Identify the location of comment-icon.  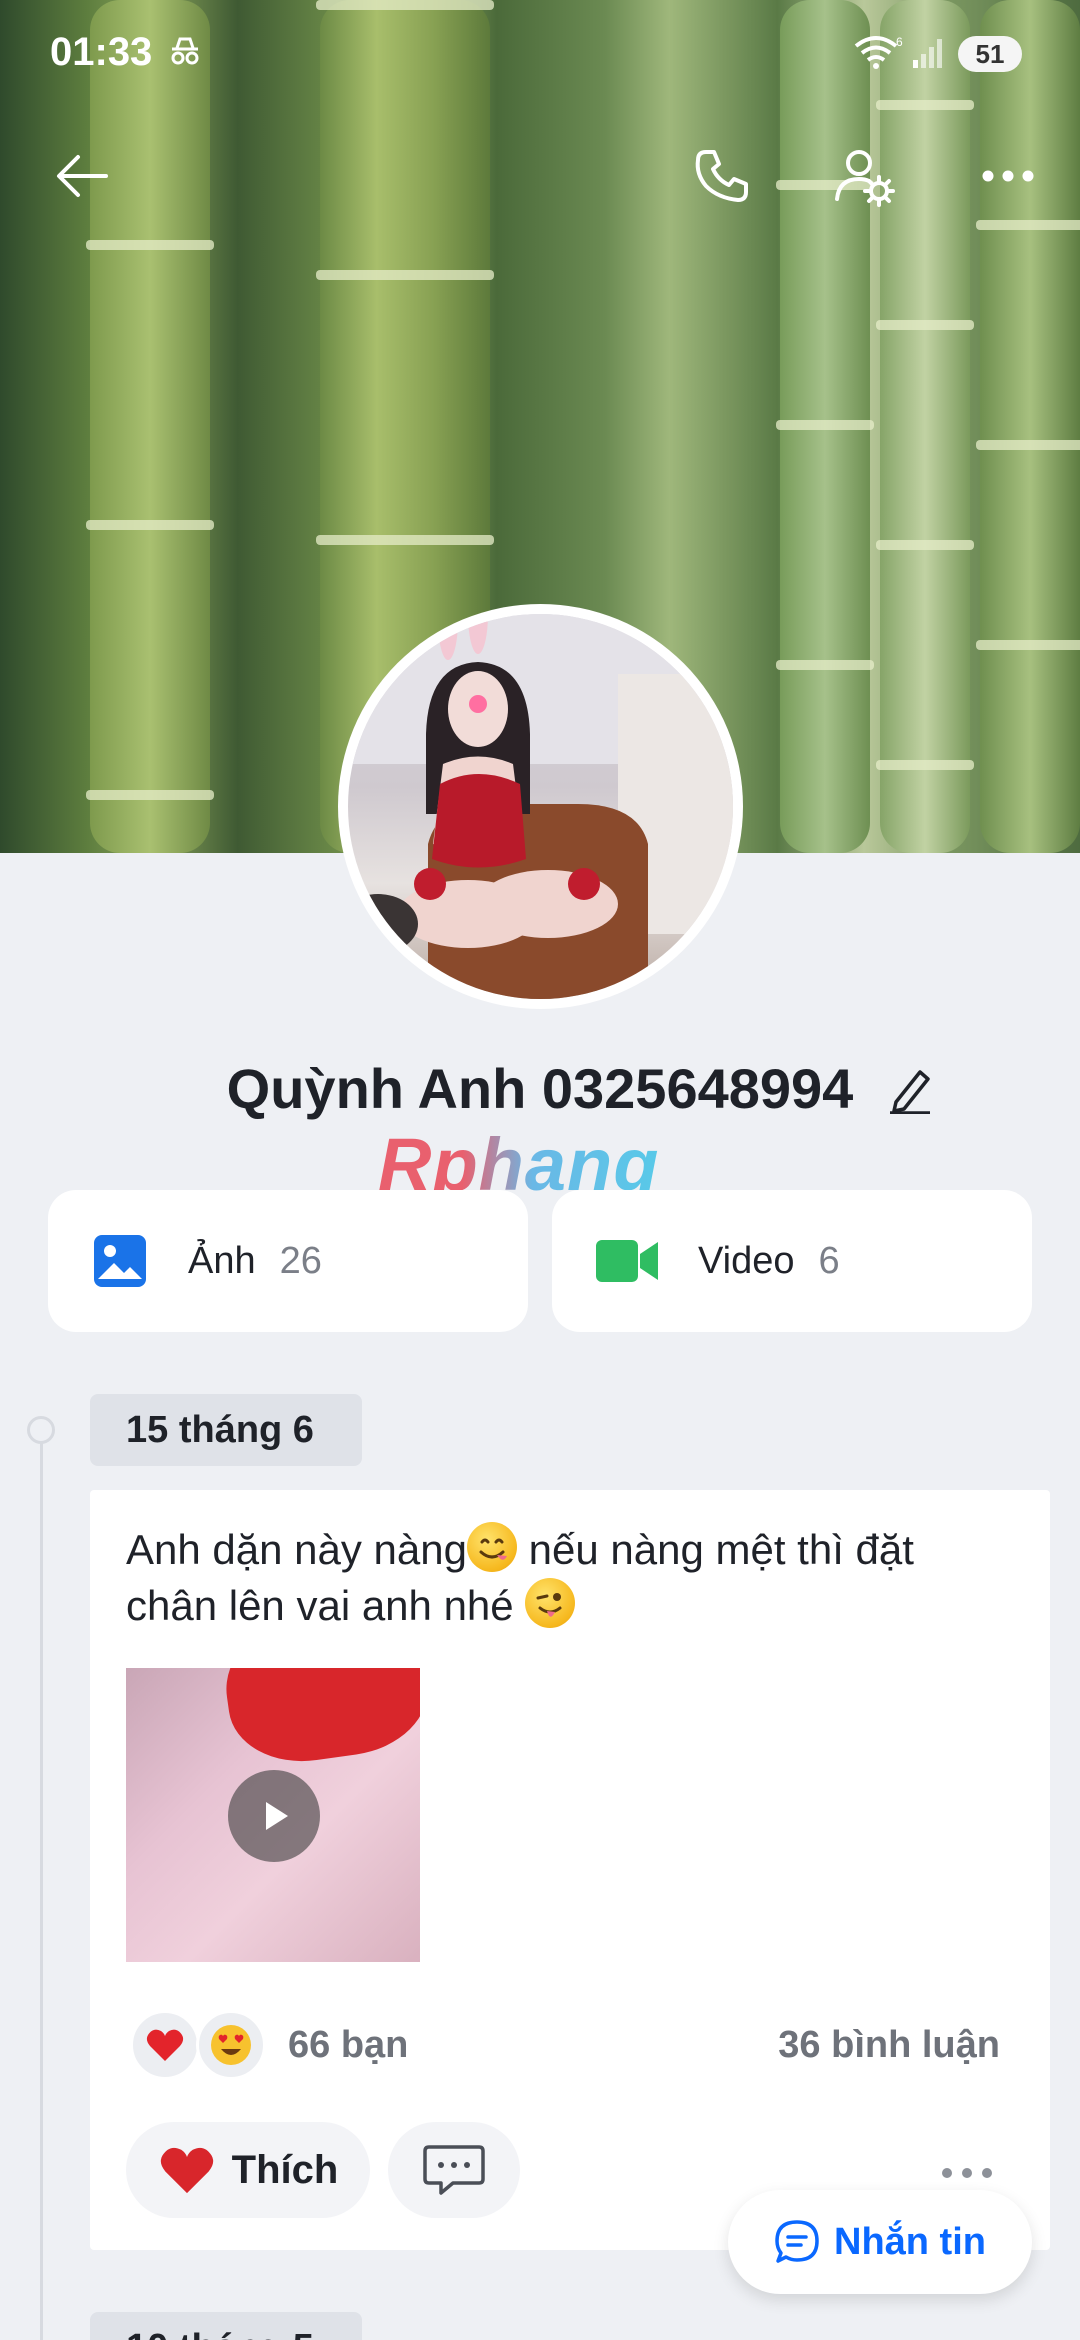
(454, 2170).